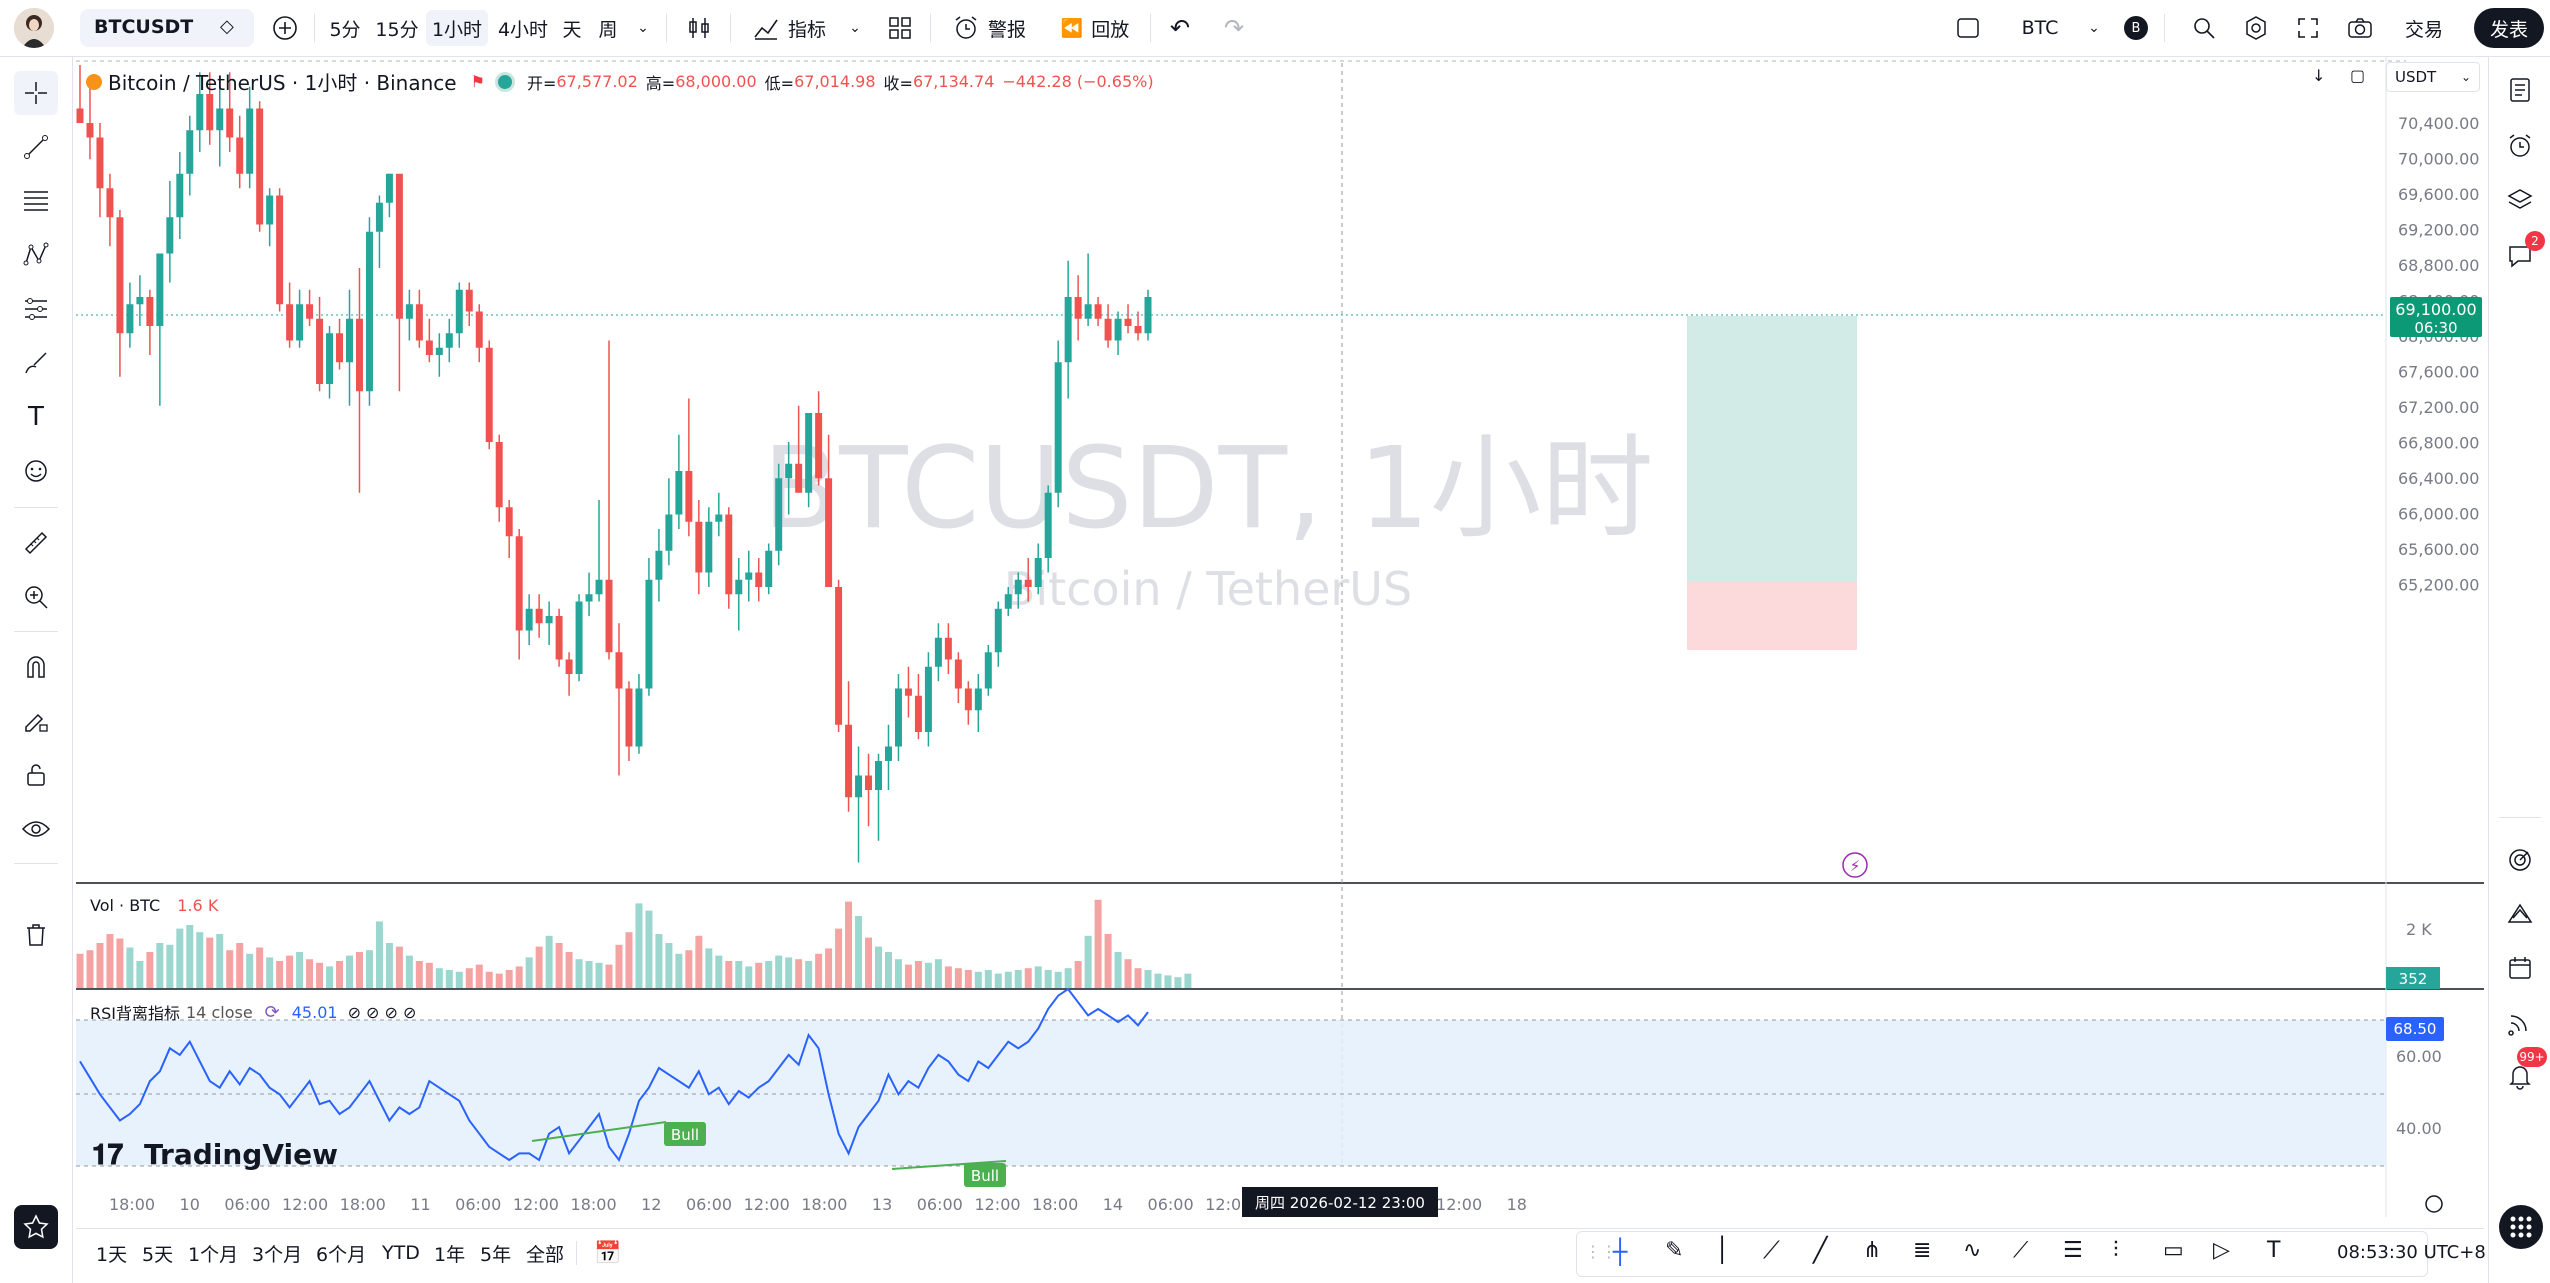 The image size is (2550, 1283). I want to click on fib-retracement-icon, so click(36, 201).